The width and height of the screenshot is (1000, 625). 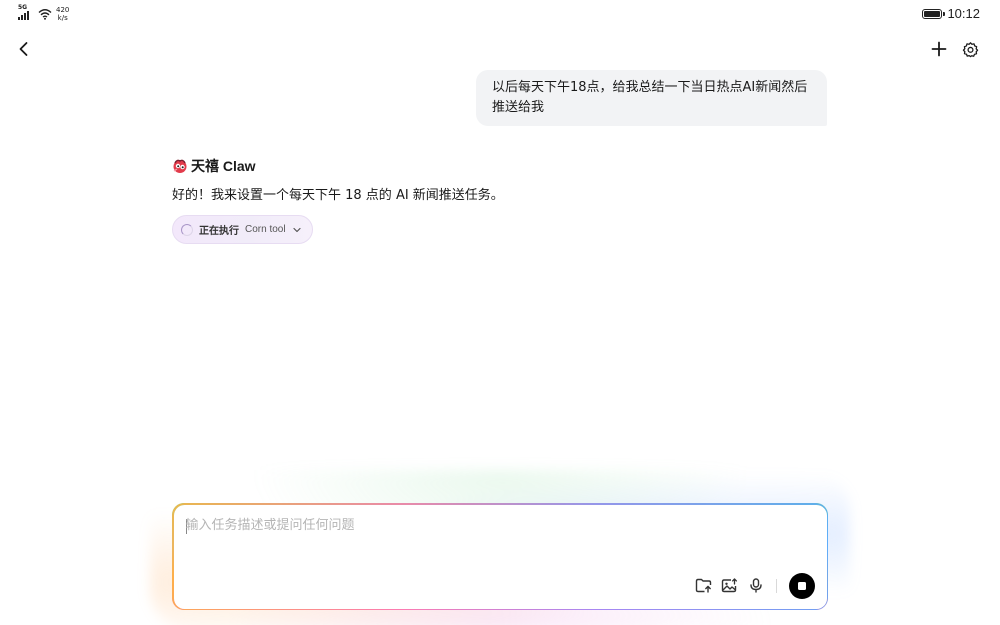 I want to click on status-left: 5G 420 k/s, so click(x=43, y=13).